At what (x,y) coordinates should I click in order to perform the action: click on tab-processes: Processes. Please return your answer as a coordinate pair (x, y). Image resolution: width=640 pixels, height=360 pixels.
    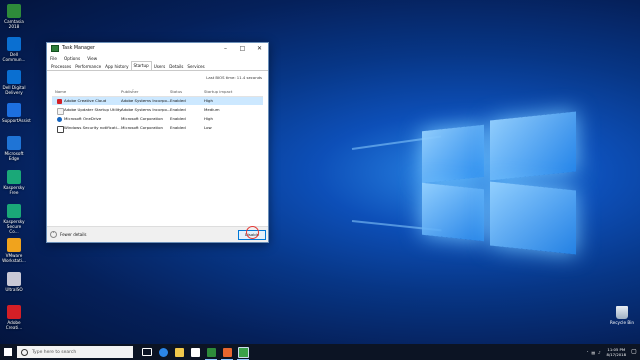
    Looking at the image, I should click on (61, 66).